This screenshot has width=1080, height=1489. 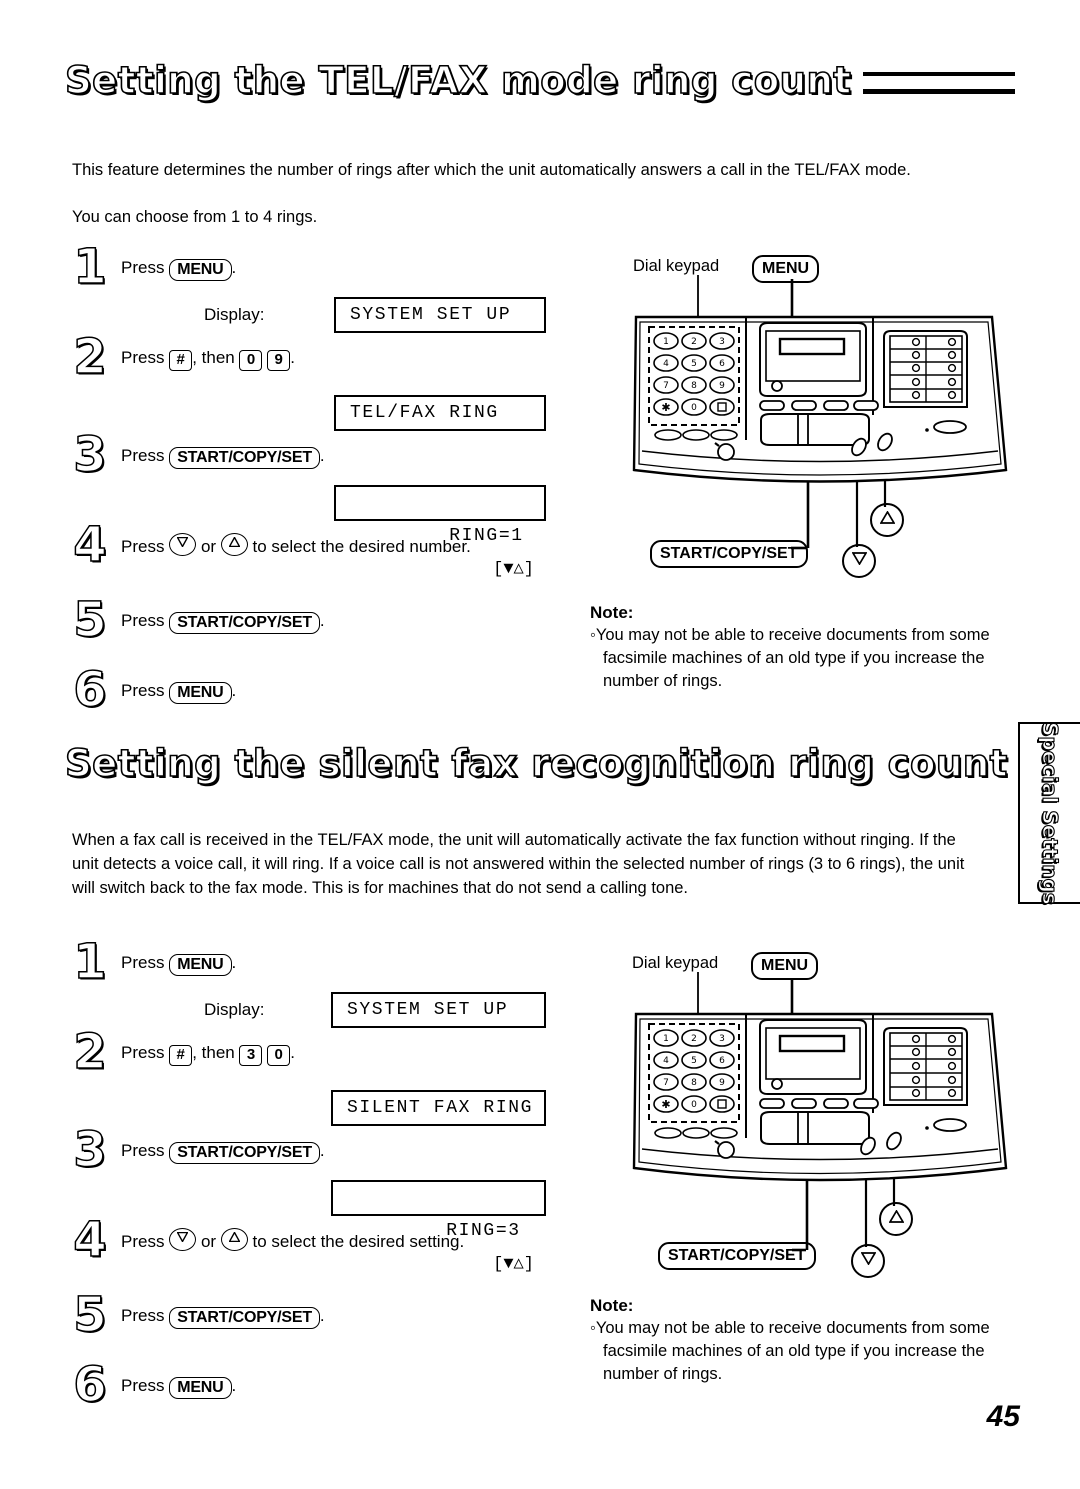 I want to click on step-instruction: to select the desired number., so click(x=361, y=546).